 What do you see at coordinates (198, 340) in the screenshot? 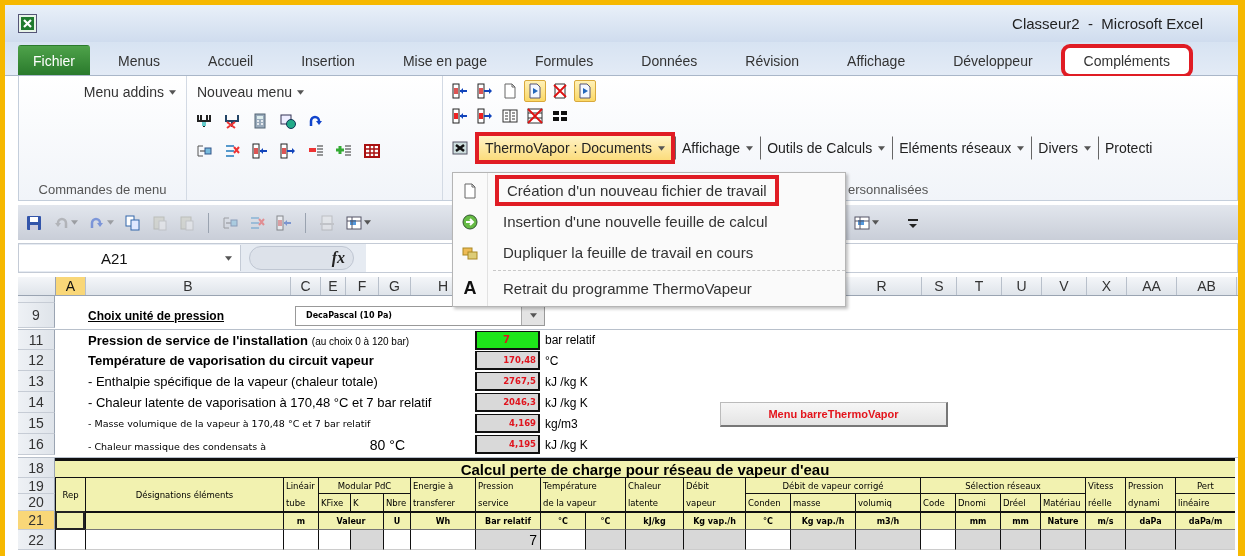
I see `parameter-label: Pression de service de l'installation` at bounding box center [198, 340].